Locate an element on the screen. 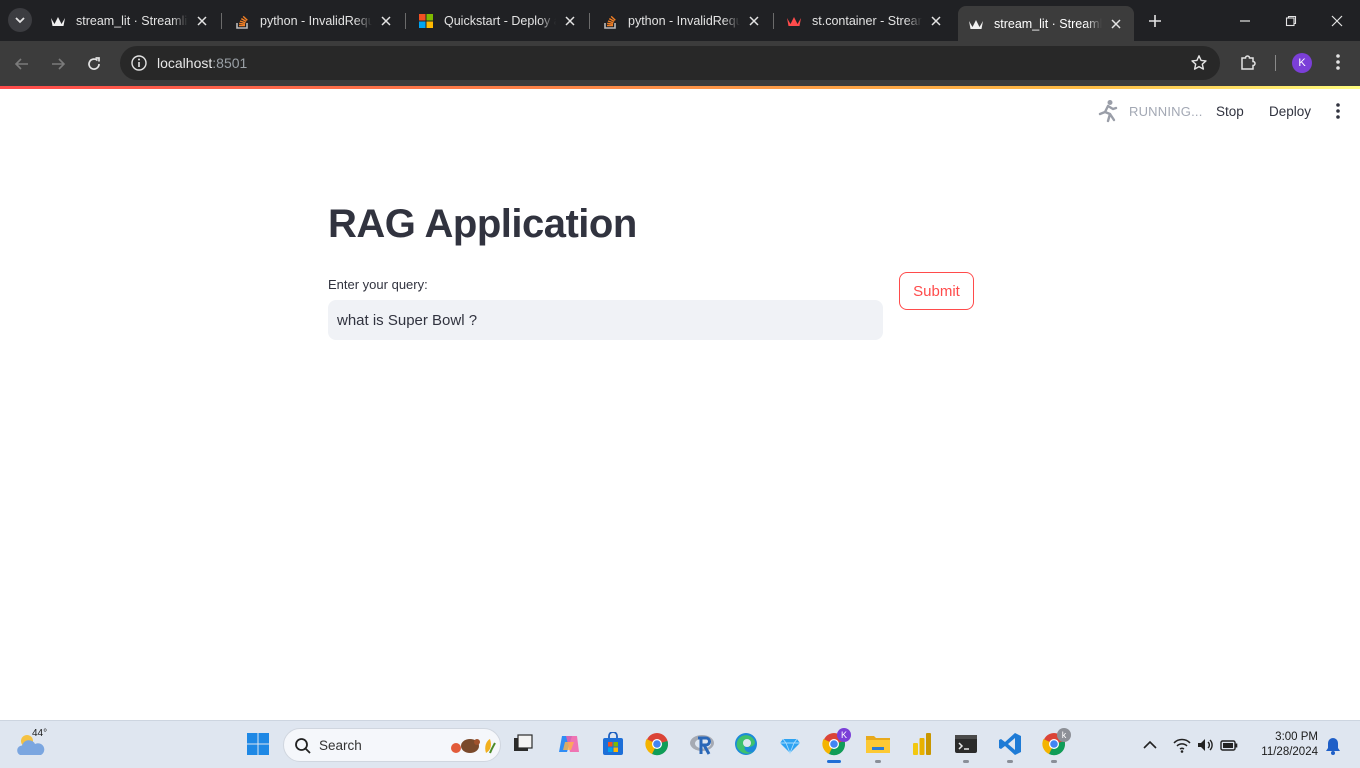 The image size is (1360, 768). tab-stream-lit-active: stream_lit · Streamlit is located at coordinates (1046, 23).